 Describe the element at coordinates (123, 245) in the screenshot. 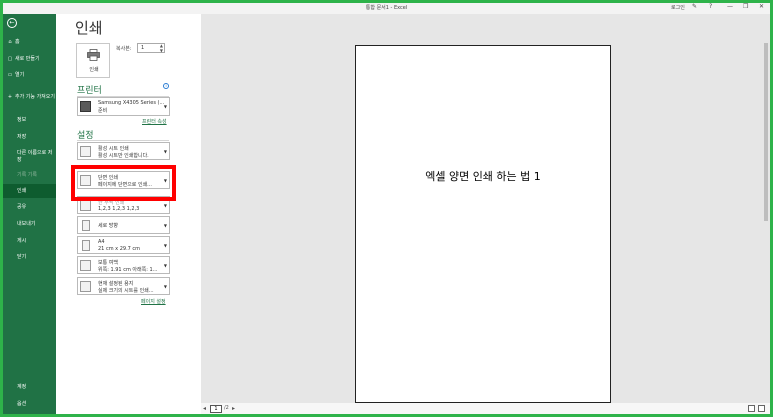

I see `paper-size-dropdown: A4 21 cm x 29.7 cm ▼` at that location.